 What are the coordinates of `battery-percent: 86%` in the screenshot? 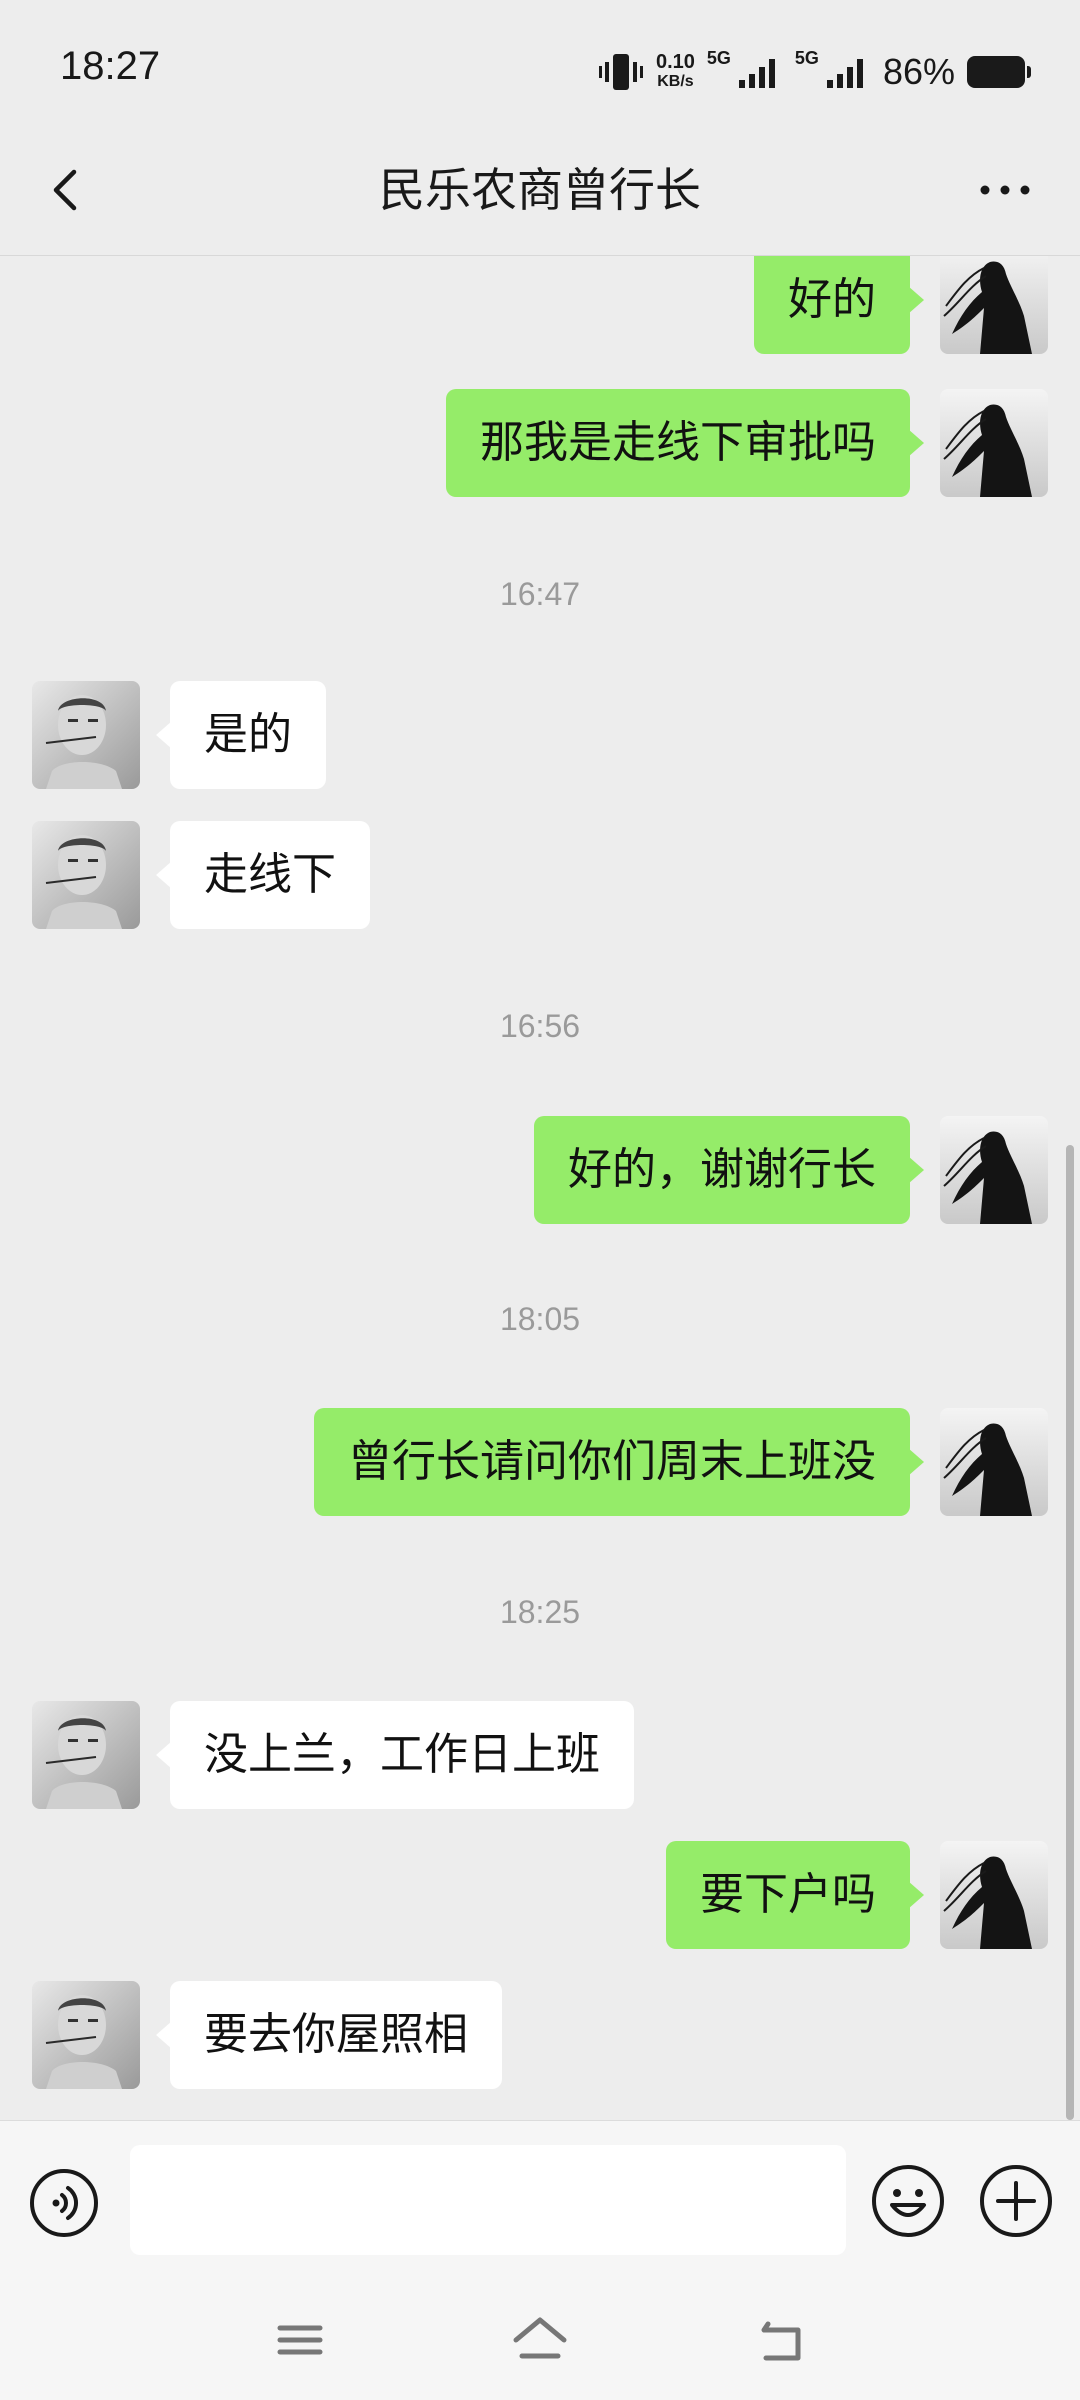 It's located at (918, 71).